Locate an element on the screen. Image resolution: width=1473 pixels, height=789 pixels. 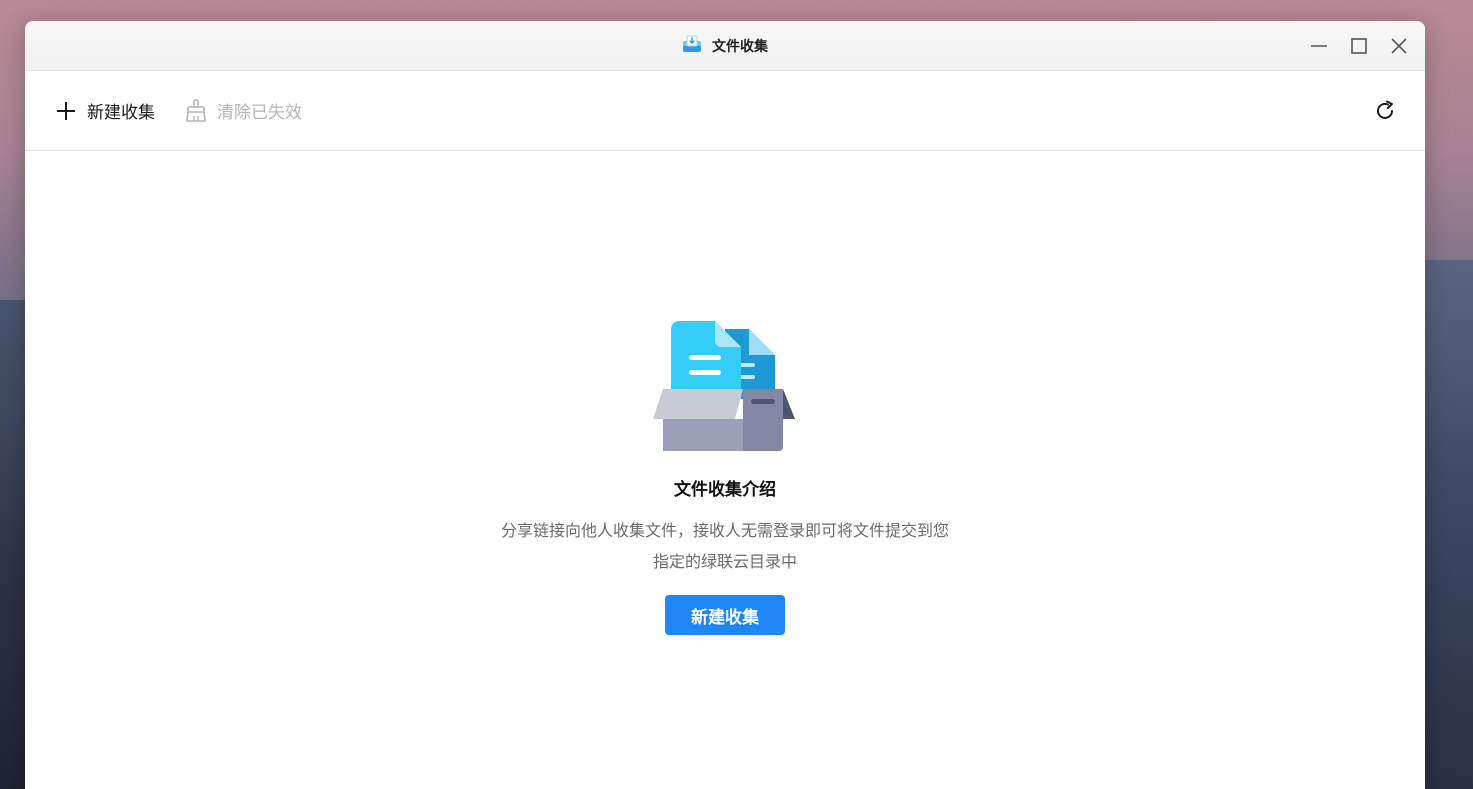
title-bar: 文件收集 is located at coordinates (725, 46).